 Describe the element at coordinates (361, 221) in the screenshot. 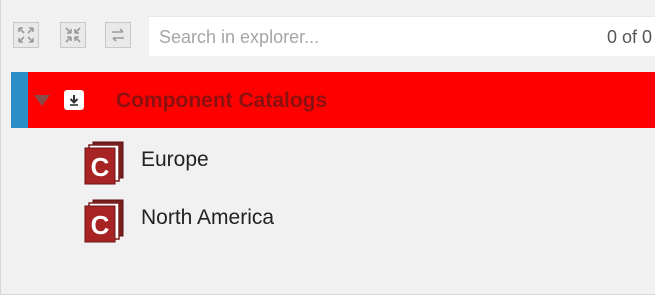

I see `tree-node-north-america: C North America` at that location.